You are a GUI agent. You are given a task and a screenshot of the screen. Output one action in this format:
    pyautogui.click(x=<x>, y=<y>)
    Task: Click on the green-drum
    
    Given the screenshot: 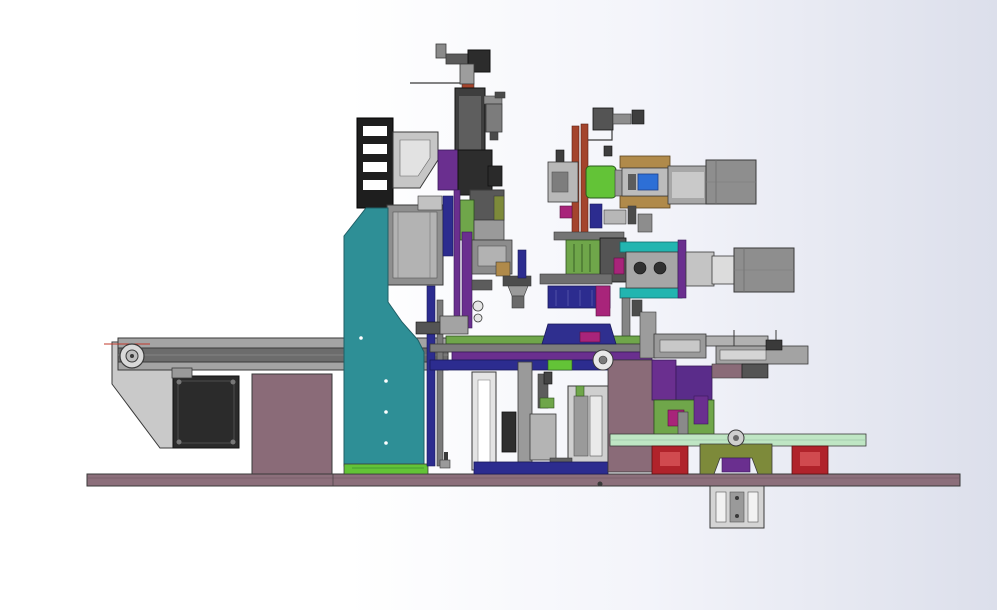 What is the action you would take?
    pyautogui.click(x=601, y=182)
    